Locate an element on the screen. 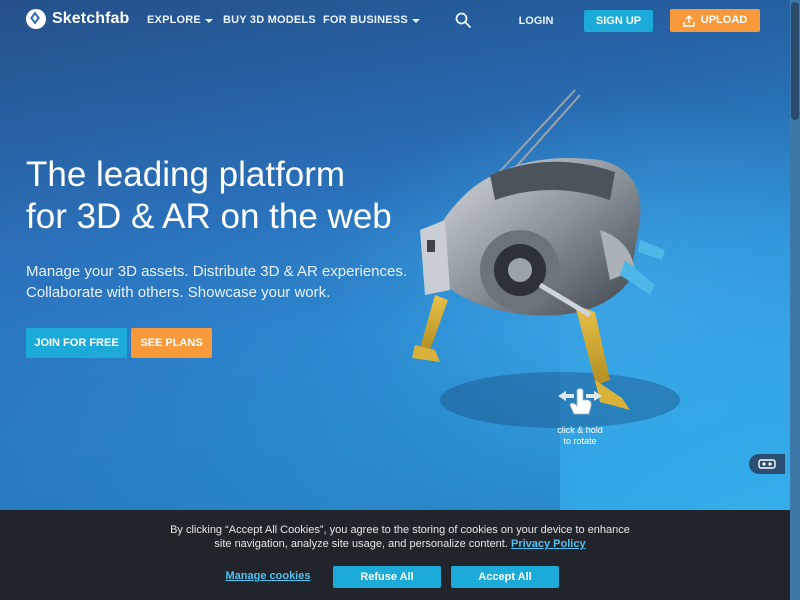 The height and width of the screenshot is (600, 800). sketchfab-logo-icon is located at coordinates (36, 19).